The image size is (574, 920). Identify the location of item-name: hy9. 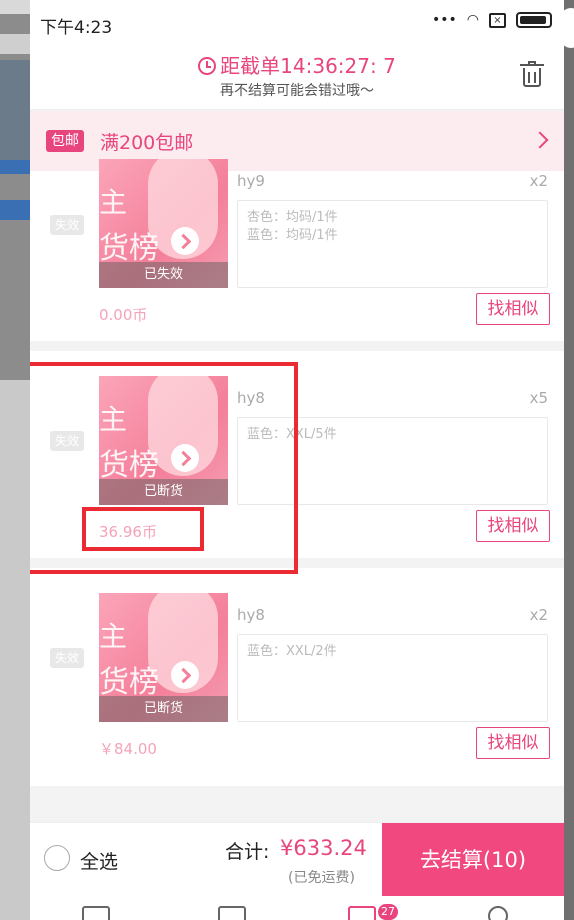
(251, 181).